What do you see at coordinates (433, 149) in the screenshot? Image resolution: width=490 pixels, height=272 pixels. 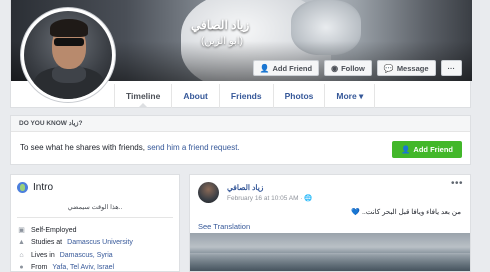 I see `add-friend-green-label: Add Friend` at bounding box center [433, 149].